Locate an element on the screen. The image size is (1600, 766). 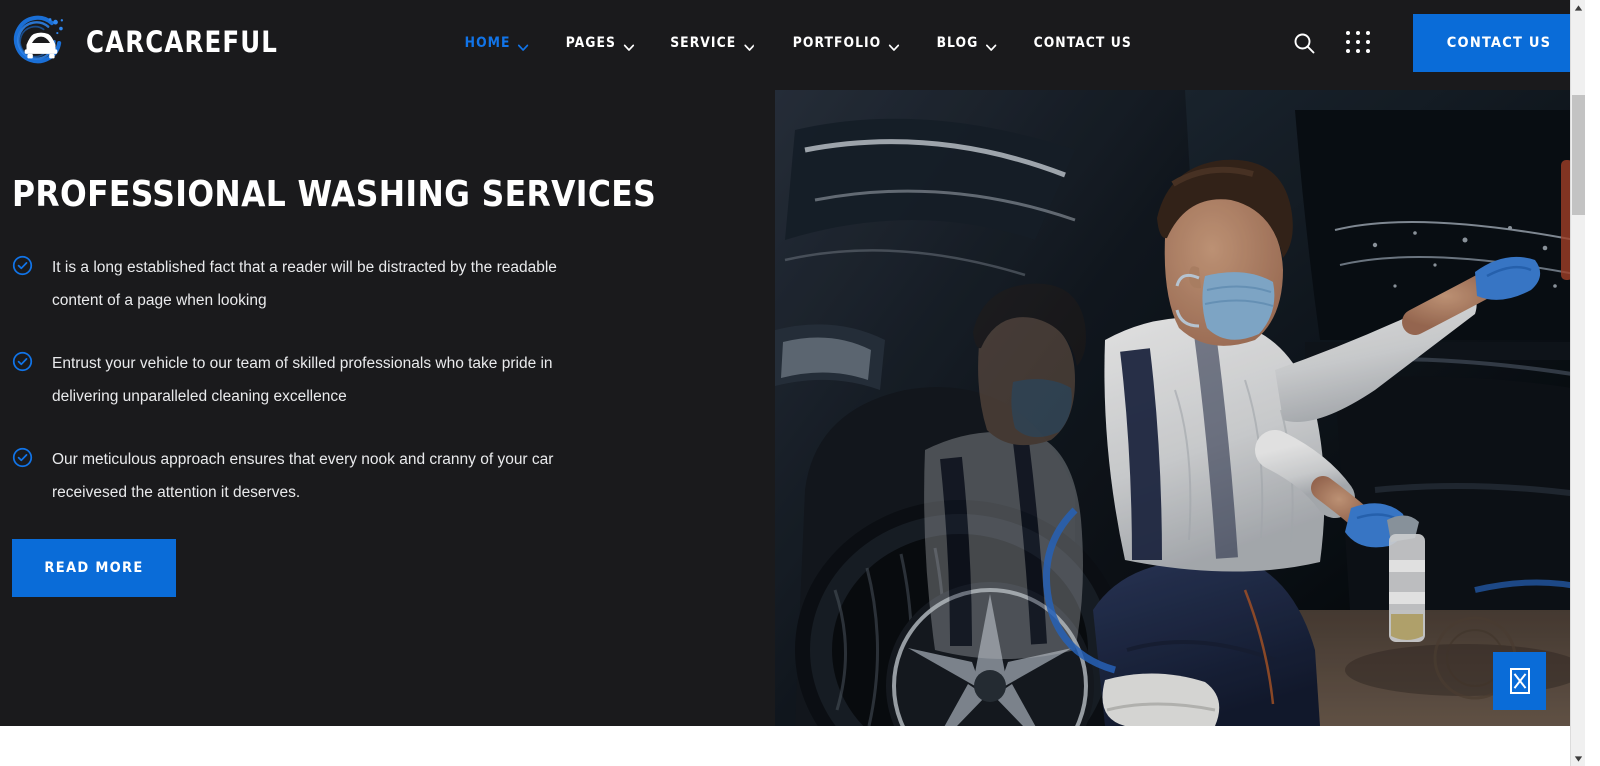
nav-item-portfolio: PORTFOLIO is located at coordinates (846, 42).